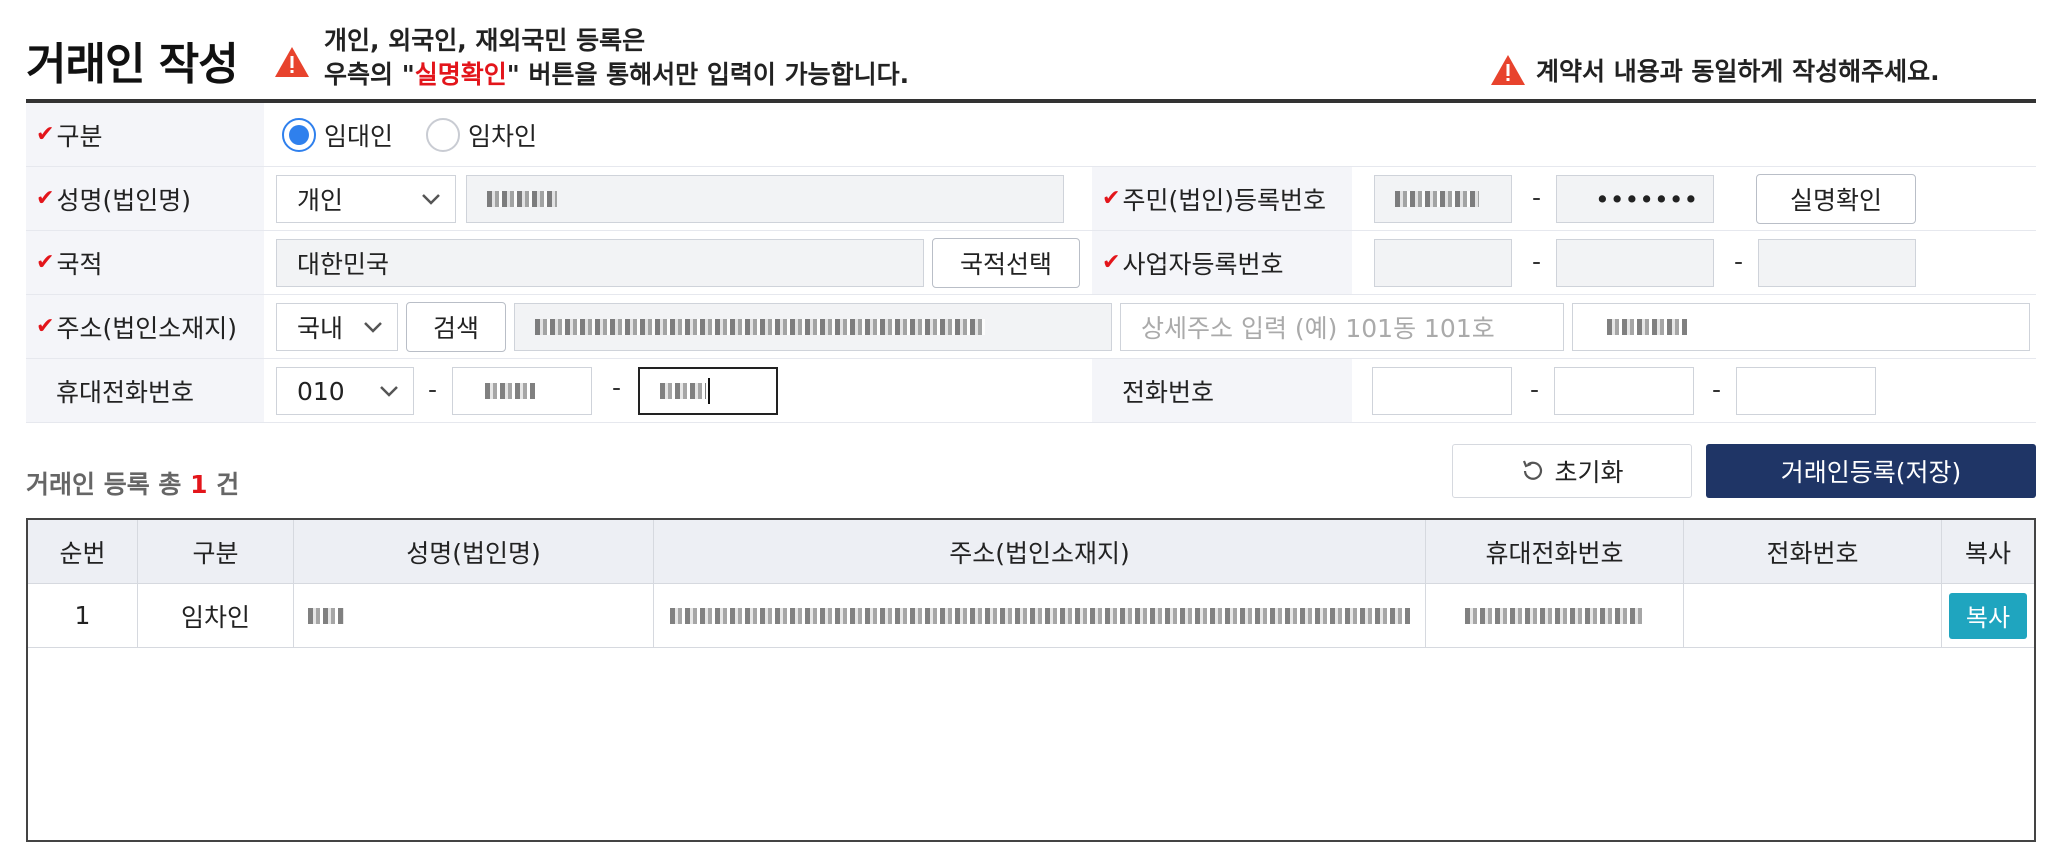  Describe the element at coordinates (1342, 327) in the screenshot. I see `address-detail-input: 상세주소 입력 (예) 101동 101호` at that location.